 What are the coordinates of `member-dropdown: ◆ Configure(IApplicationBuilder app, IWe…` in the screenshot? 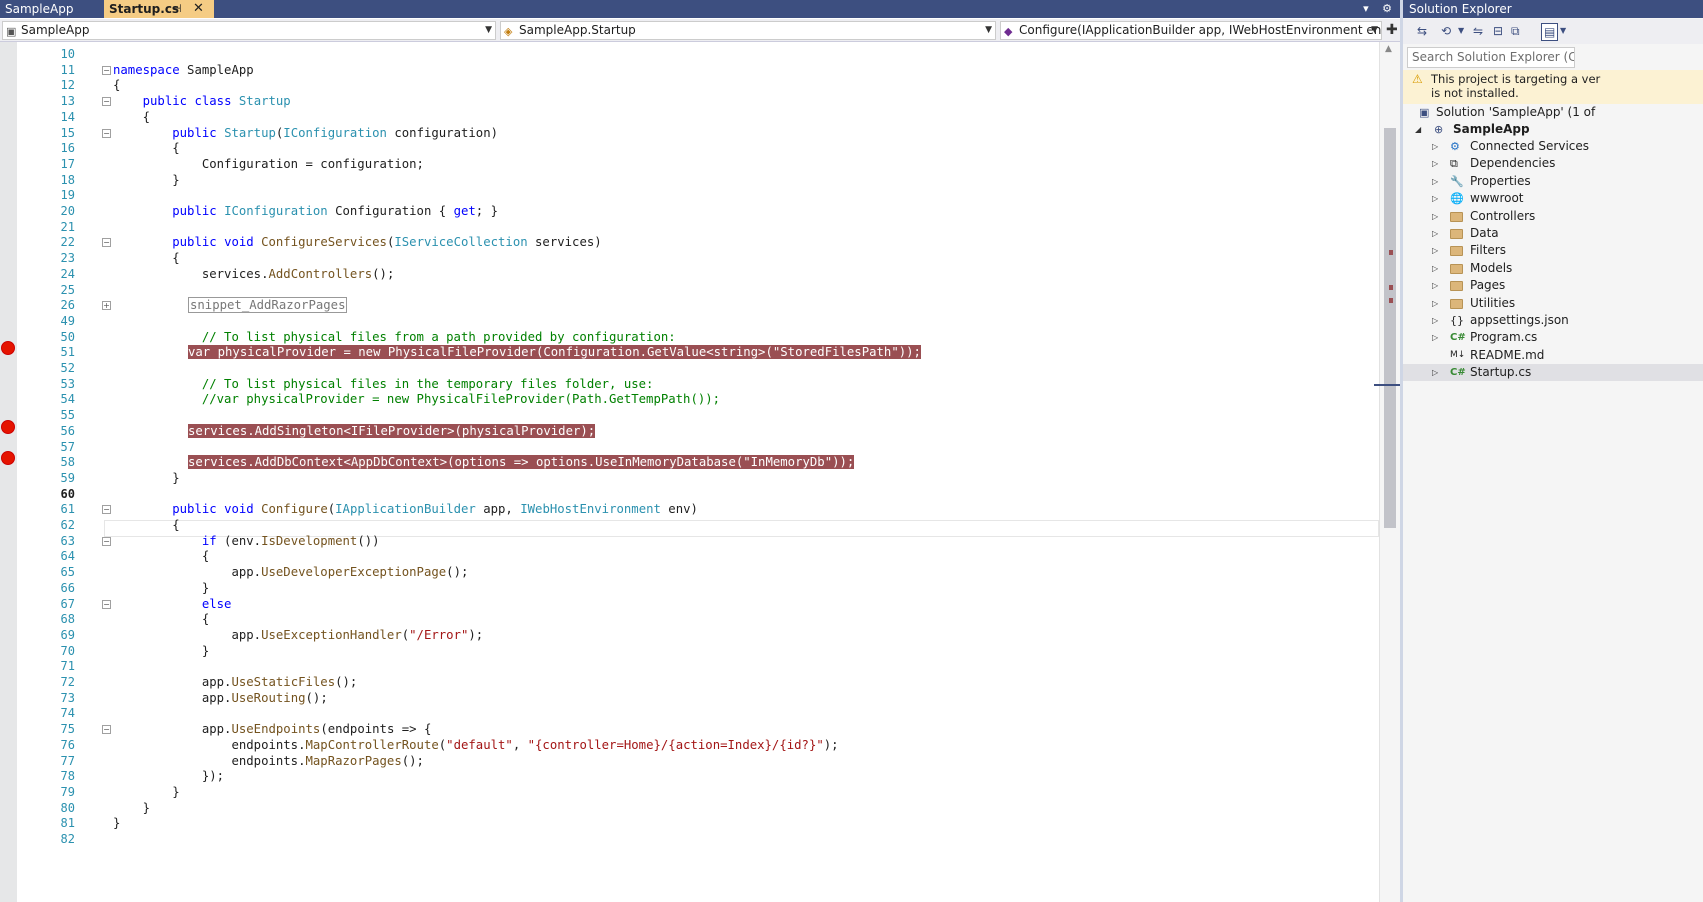 It's located at (1191, 30).